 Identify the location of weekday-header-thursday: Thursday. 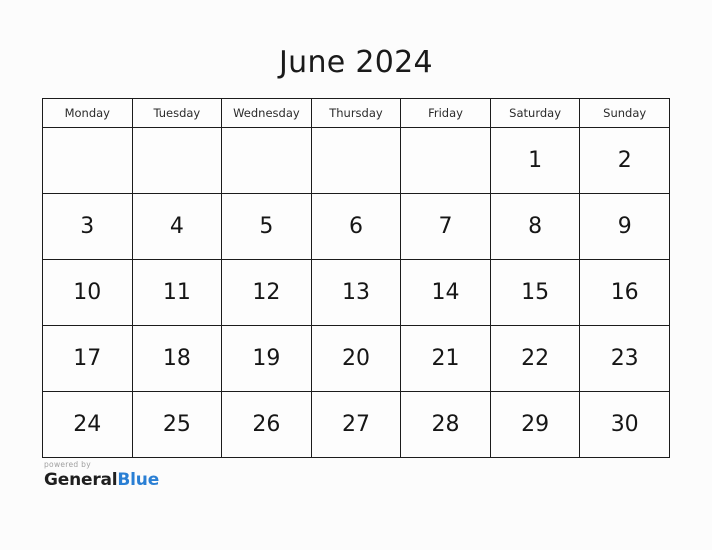
(356, 113).